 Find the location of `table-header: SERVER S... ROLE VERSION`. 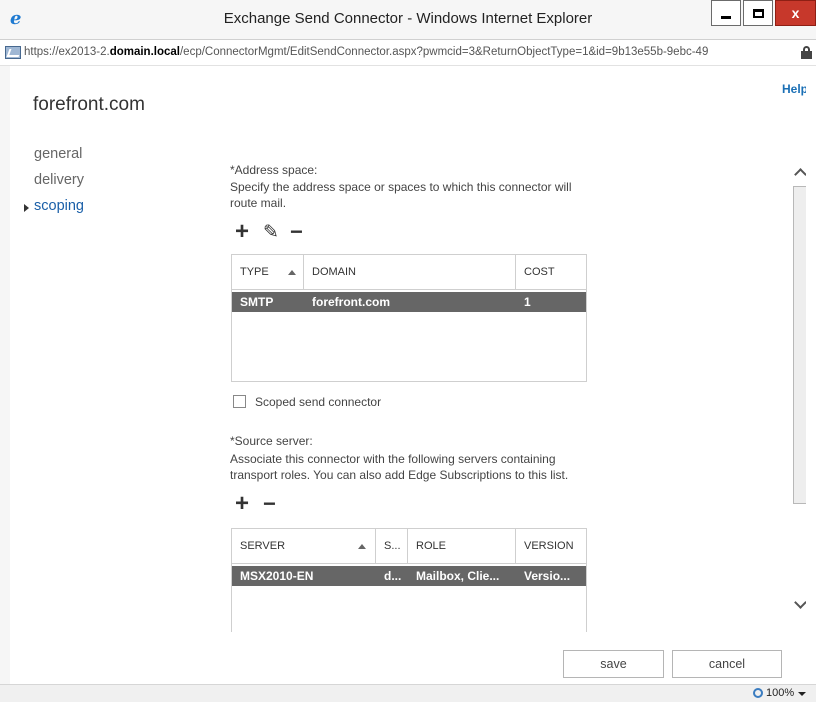

table-header: SERVER S... ROLE VERSION is located at coordinates (409, 546).